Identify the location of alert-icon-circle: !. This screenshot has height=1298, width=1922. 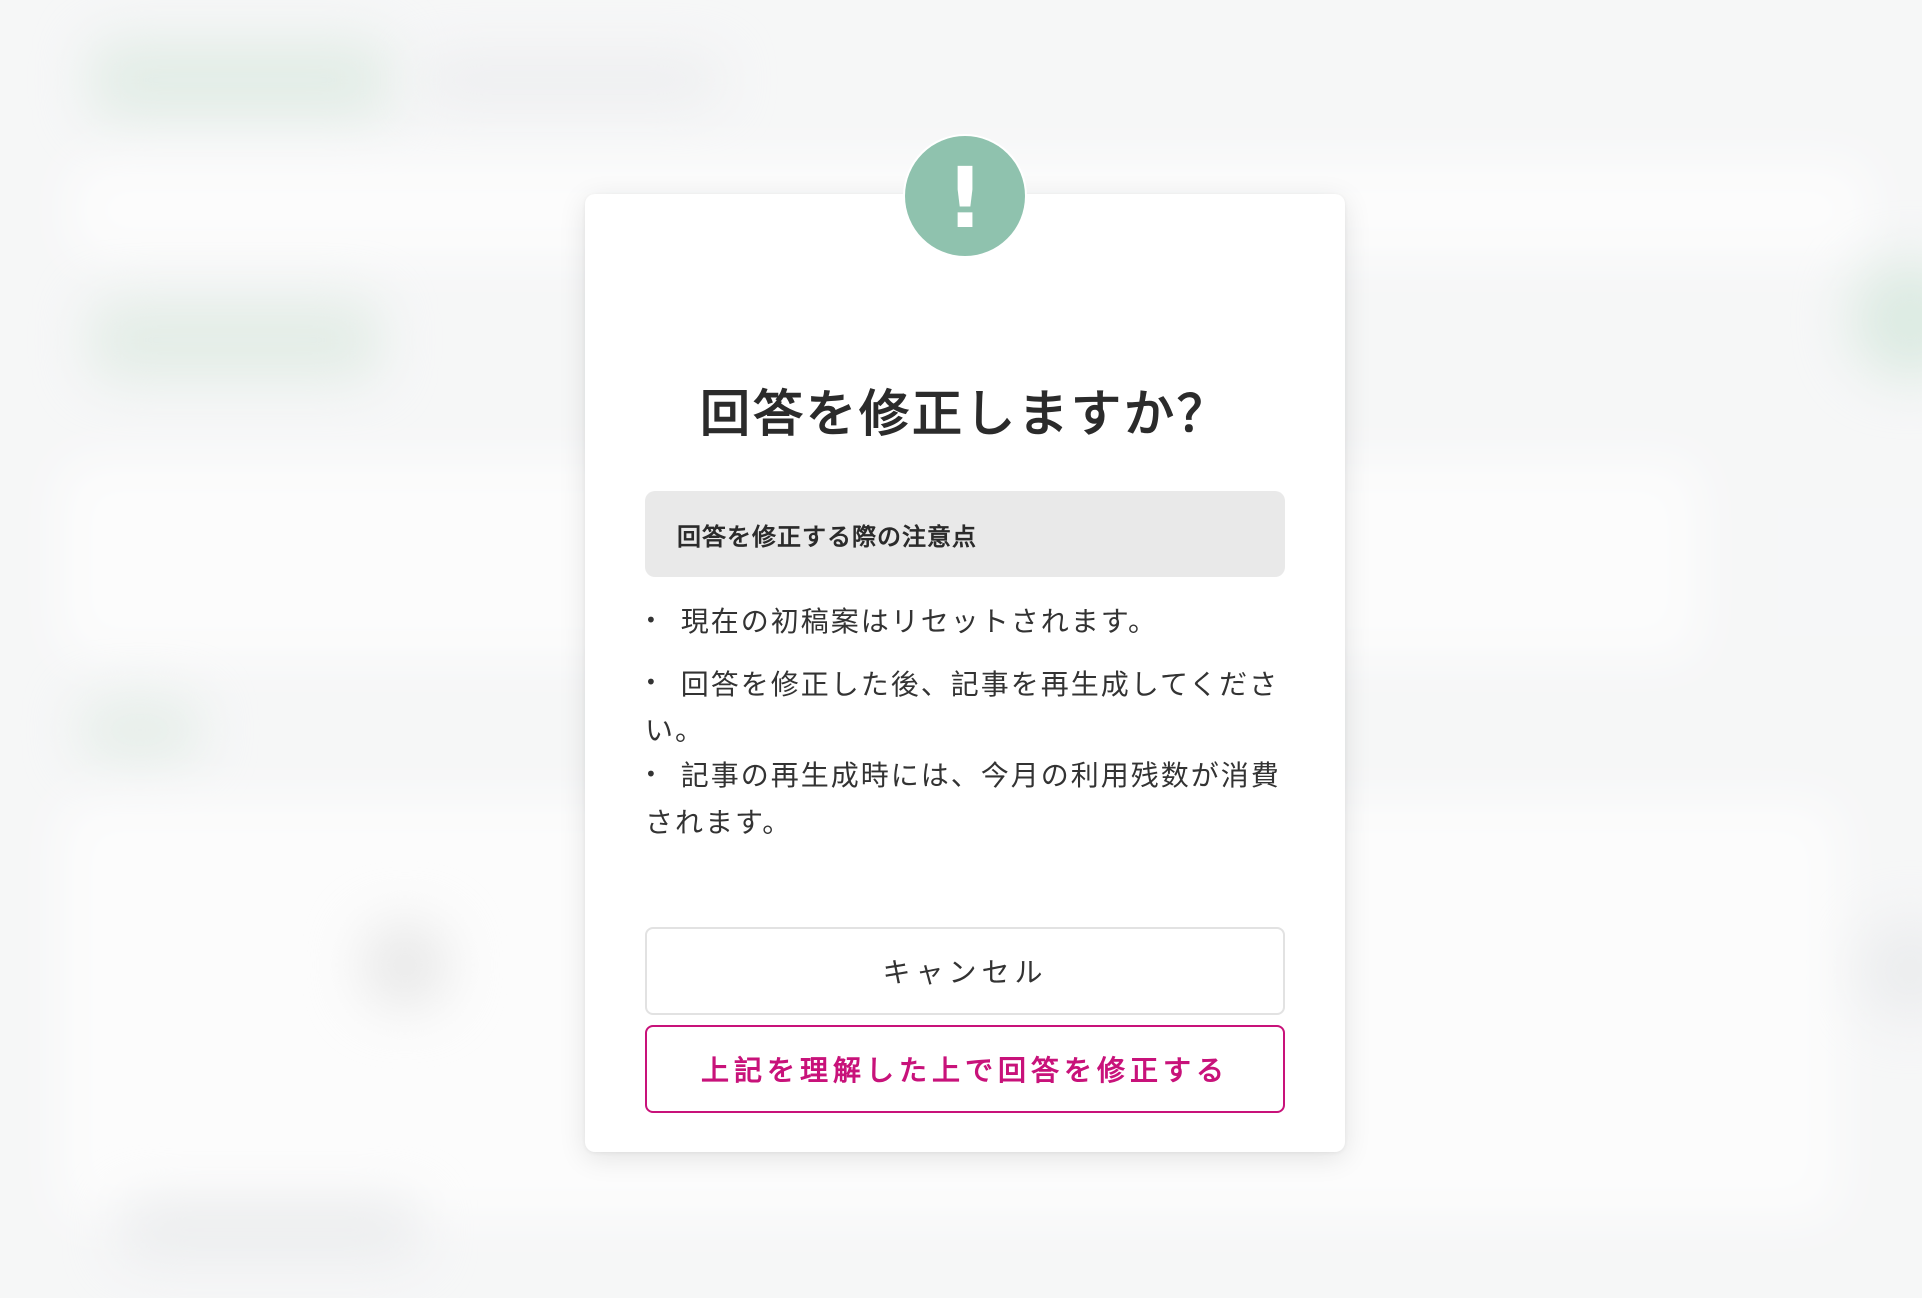
(965, 196).